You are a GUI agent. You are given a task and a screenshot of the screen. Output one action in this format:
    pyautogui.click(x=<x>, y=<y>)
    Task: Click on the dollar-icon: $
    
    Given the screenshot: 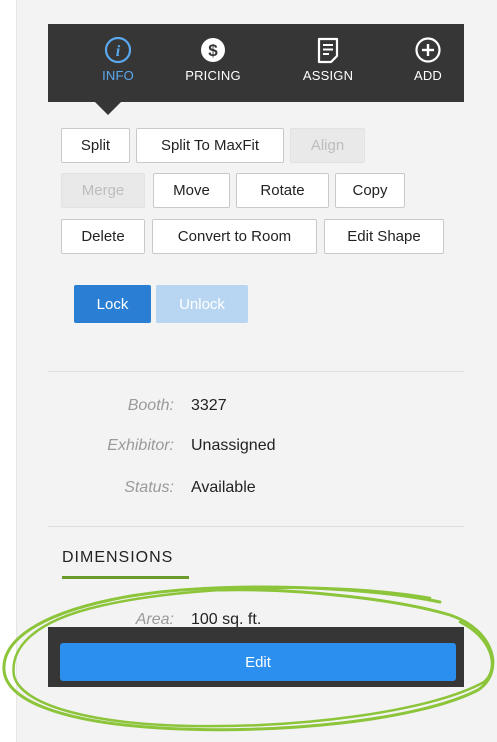 What is the action you would take?
    pyautogui.click(x=213, y=50)
    